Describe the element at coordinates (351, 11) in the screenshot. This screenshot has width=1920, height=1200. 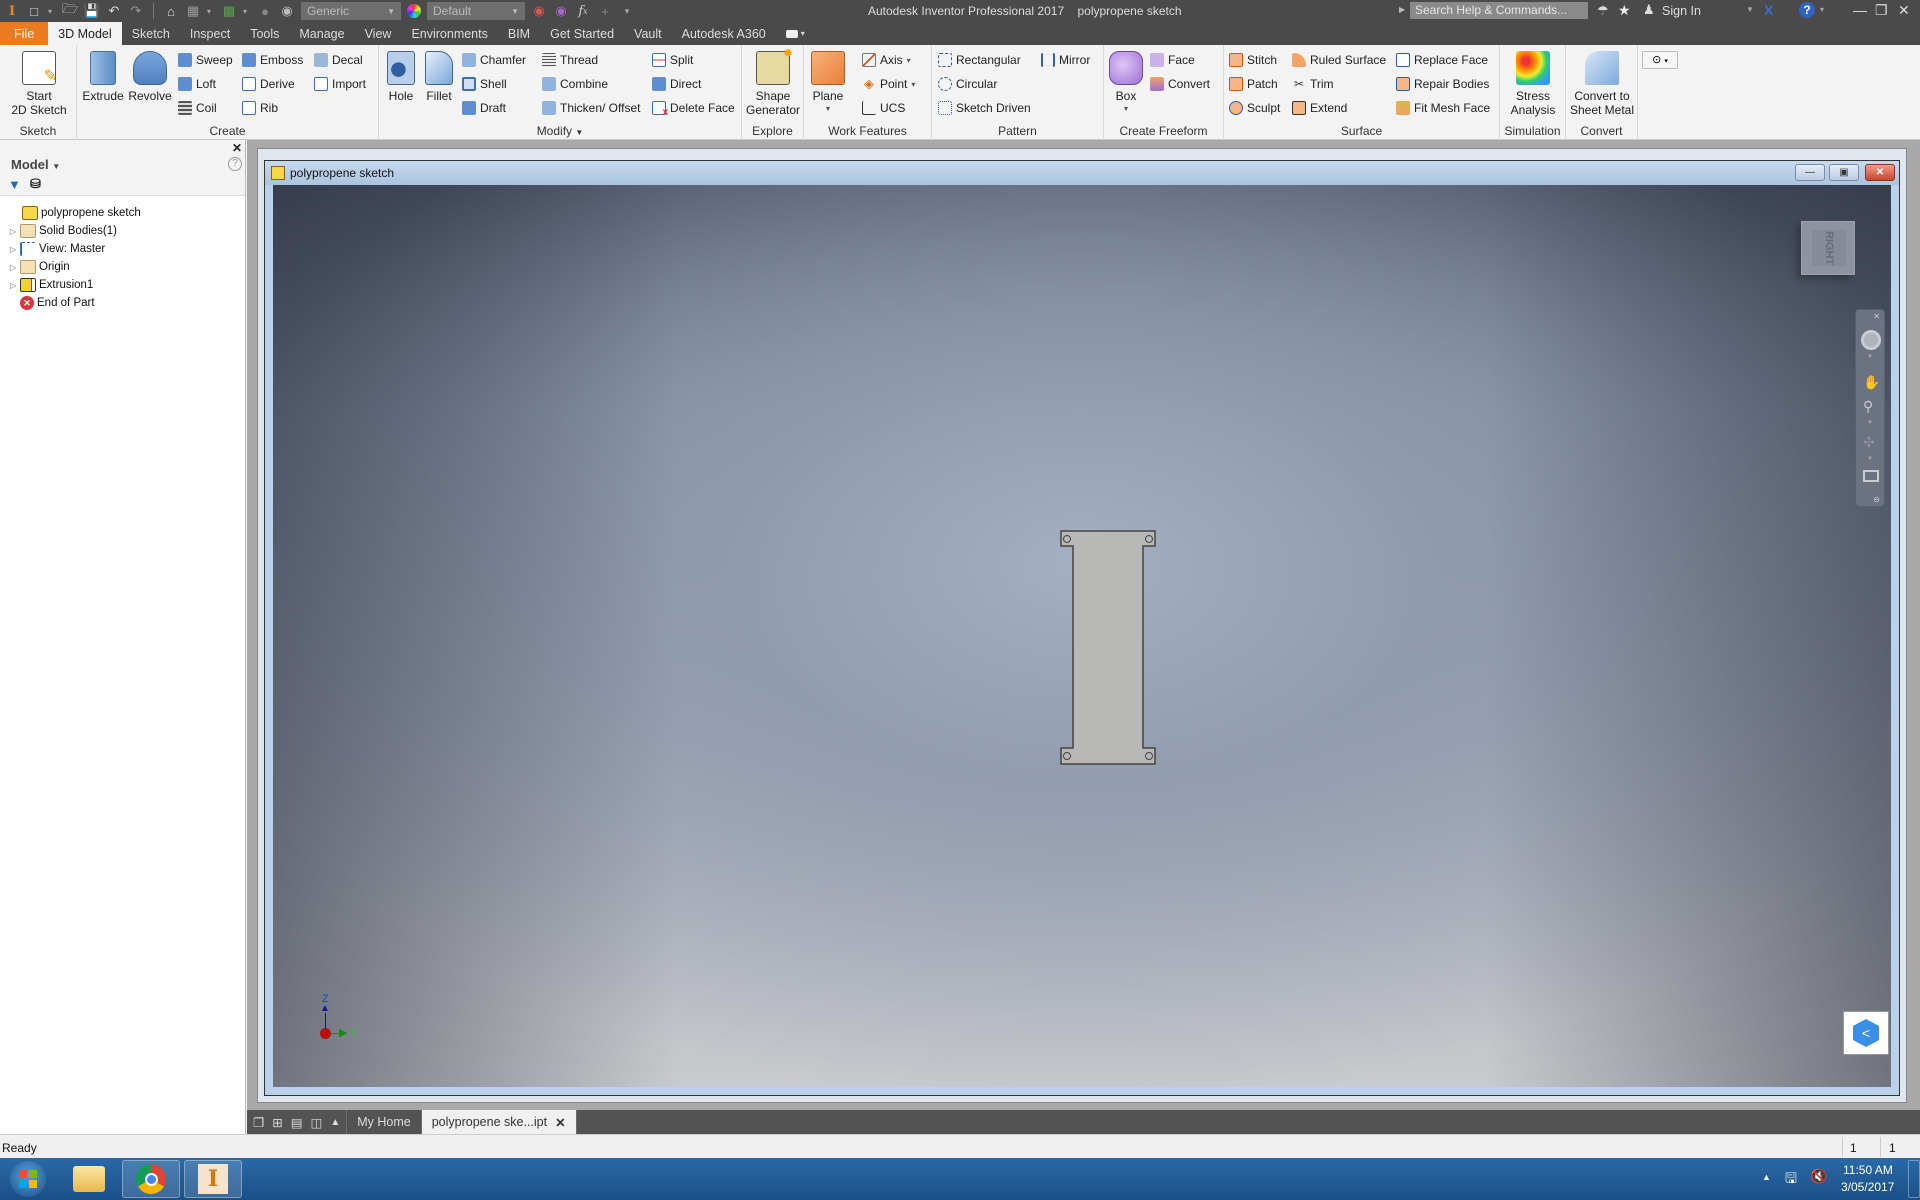
I see `material-select: Generic ▼` at that location.